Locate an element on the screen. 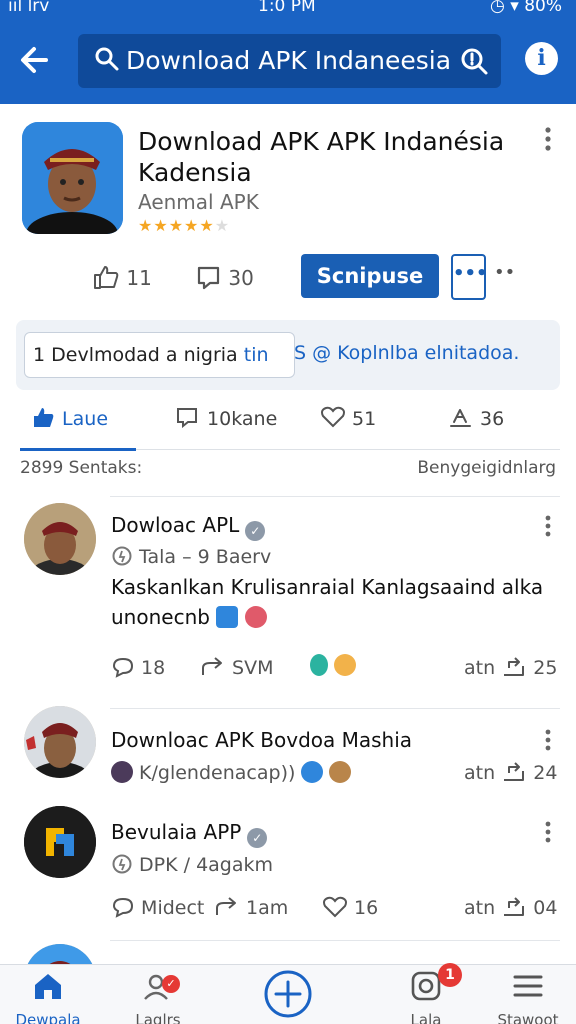 Image resolution: width=576 pixels, height=1024 pixels. like-count: 11 is located at coordinates (139, 278).